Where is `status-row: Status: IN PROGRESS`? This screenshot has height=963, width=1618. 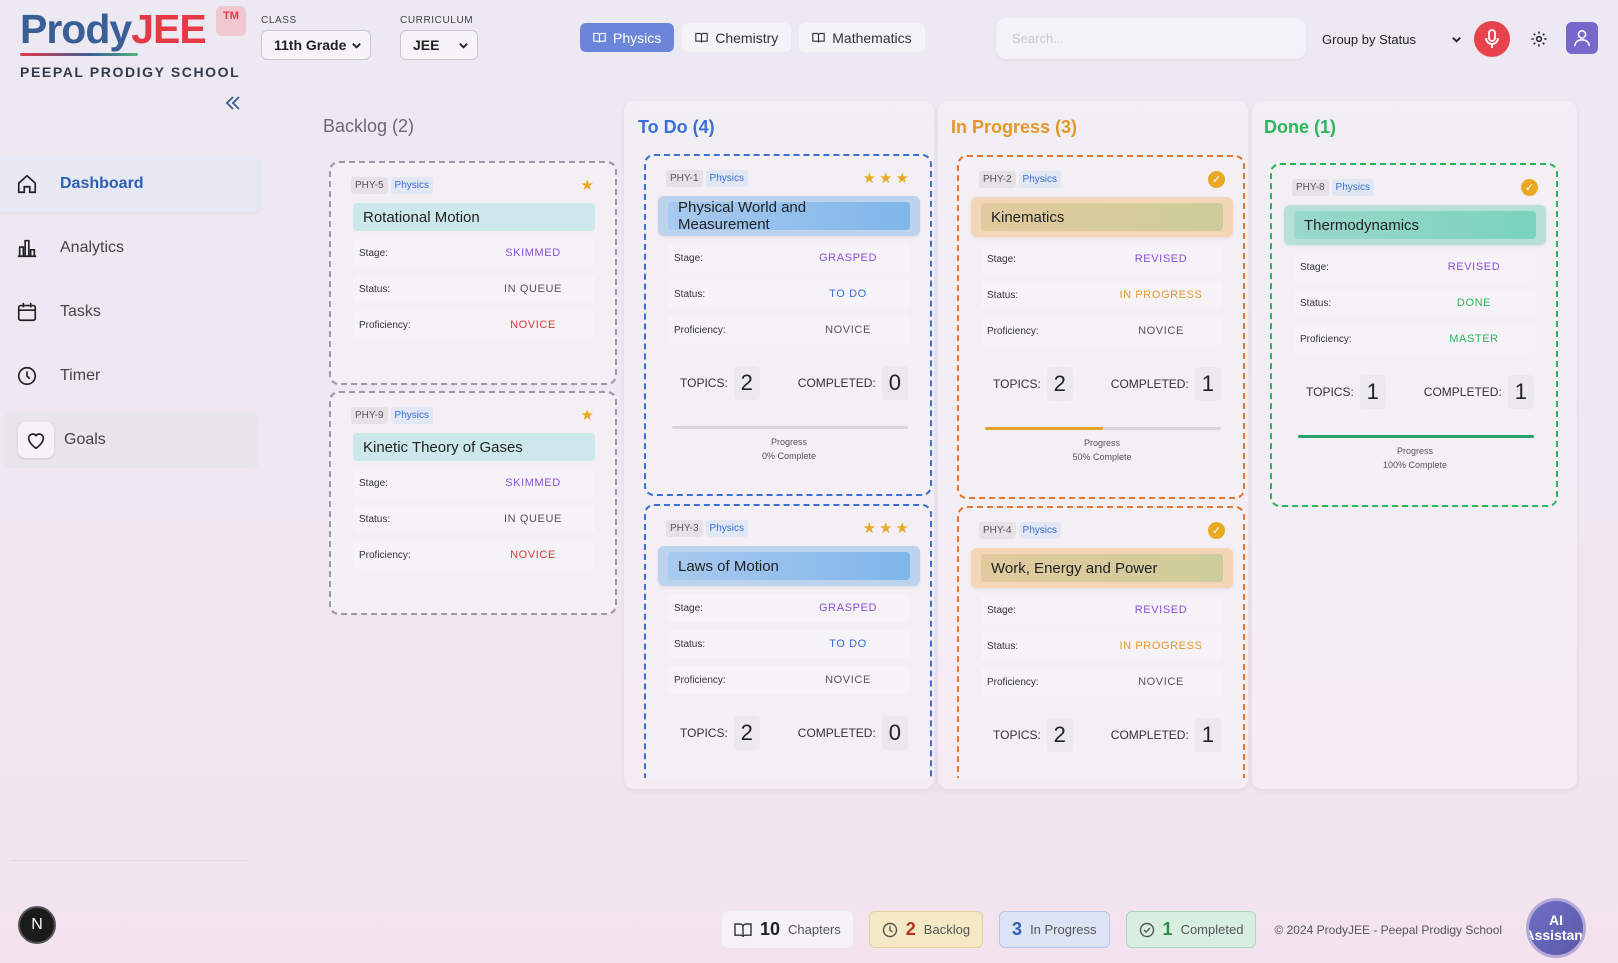 status-row: Status: IN PROGRESS is located at coordinates (1102, 646).